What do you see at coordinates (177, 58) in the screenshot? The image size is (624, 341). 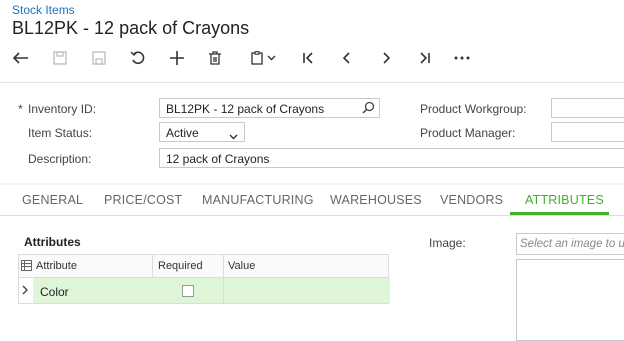 I see `add-icon` at bounding box center [177, 58].